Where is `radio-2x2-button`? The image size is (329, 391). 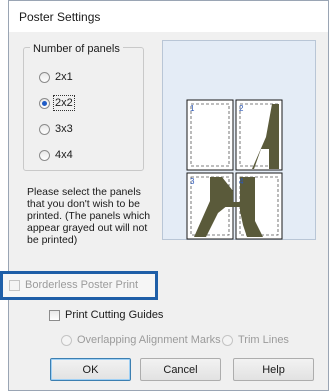
radio-2x2-button is located at coordinates (44, 103).